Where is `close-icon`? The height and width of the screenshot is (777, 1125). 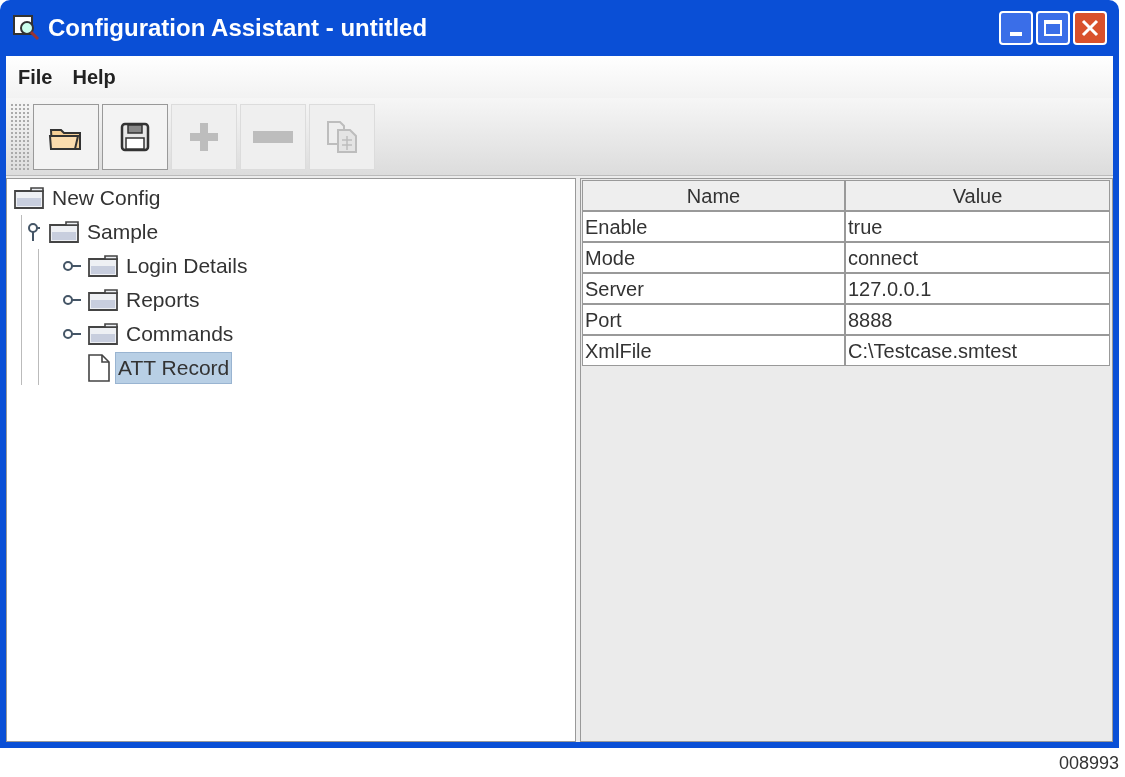
close-icon is located at coordinates (1090, 28).